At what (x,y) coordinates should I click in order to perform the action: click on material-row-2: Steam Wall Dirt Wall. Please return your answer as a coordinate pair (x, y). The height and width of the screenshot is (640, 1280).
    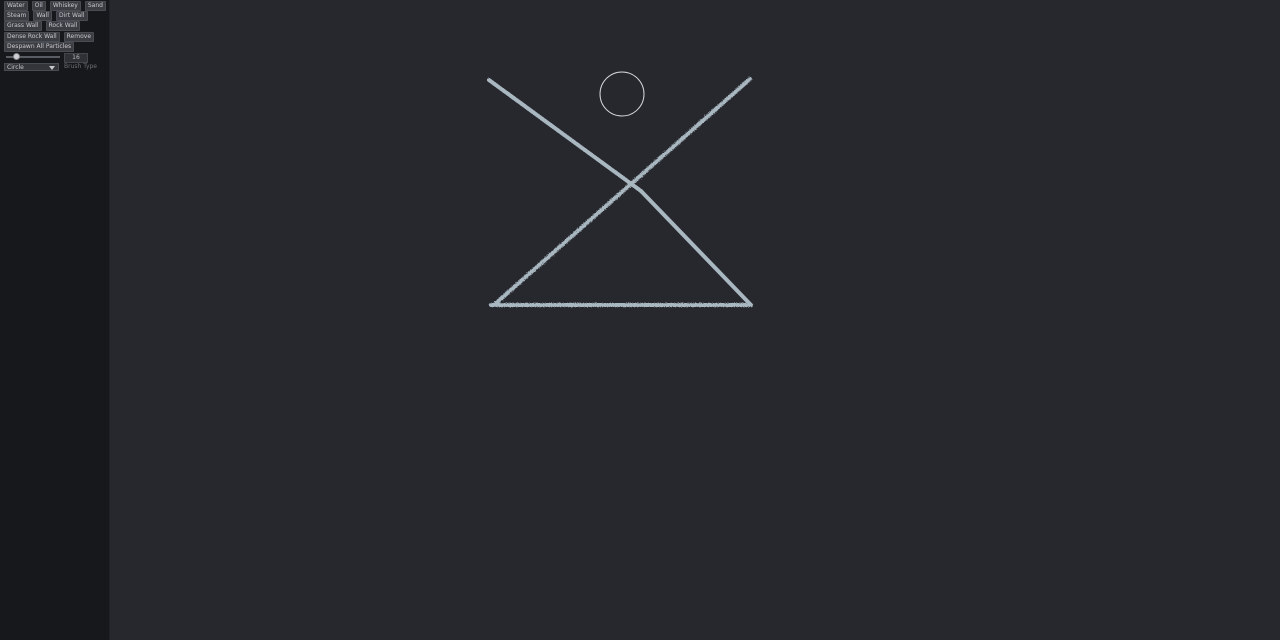
    Looking at the image, I should click on (46, 16).